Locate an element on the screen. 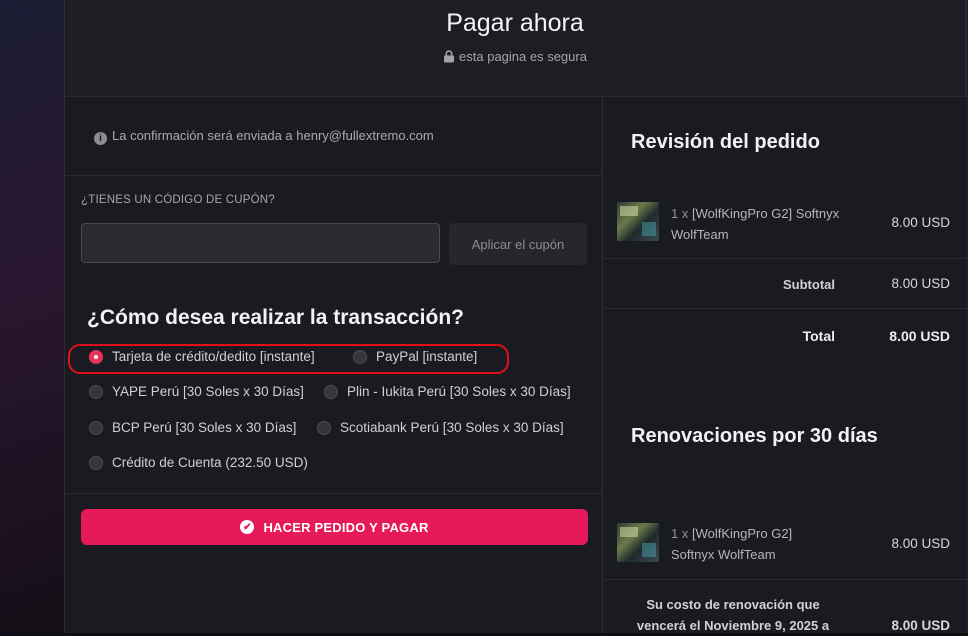 Image resolution: width=968 pixels, height=636 pixels. payment-option-scotiabank: Scotiabank Perú [30 Soles x 30 Días] is located at coordinates (440, 427).